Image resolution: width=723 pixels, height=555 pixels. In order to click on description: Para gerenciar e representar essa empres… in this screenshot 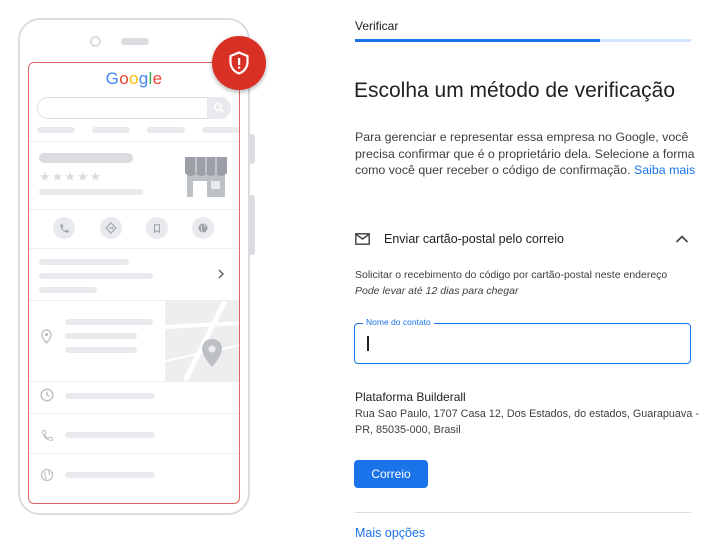, I will do `click(527, 154)`.